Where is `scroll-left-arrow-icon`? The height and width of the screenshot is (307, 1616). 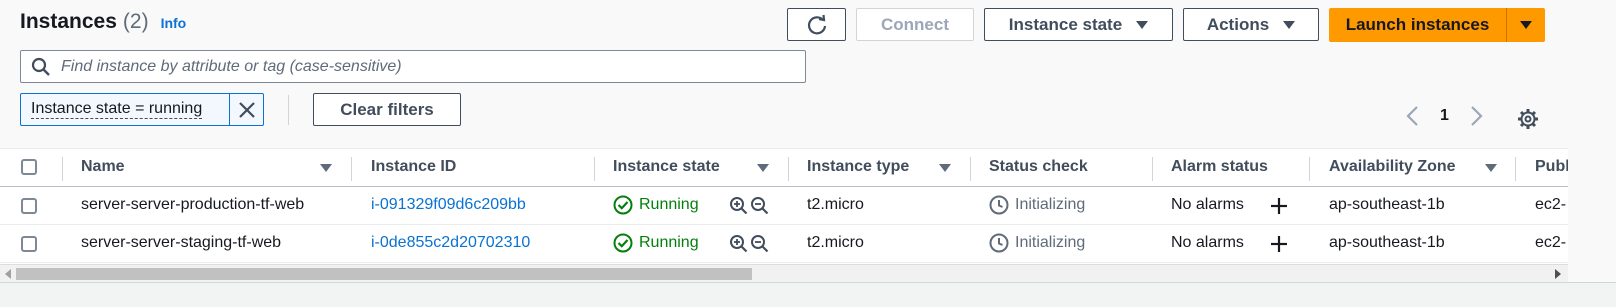
scroll-left-arrow-icon is located at coordinates (8, 274).